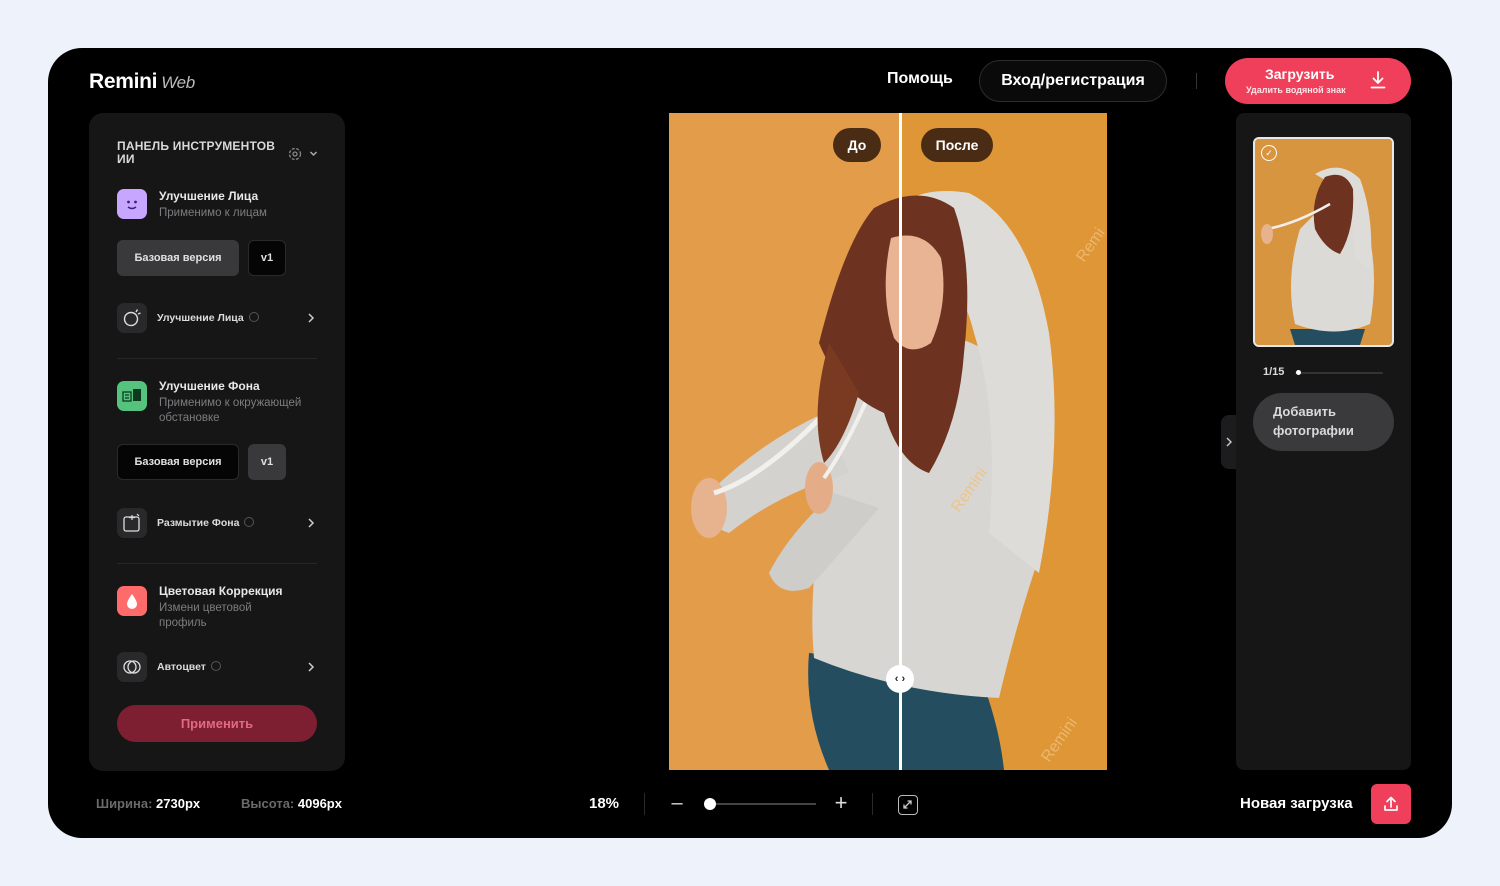  I want to click on apply-button: Применить, so click(217, 723).